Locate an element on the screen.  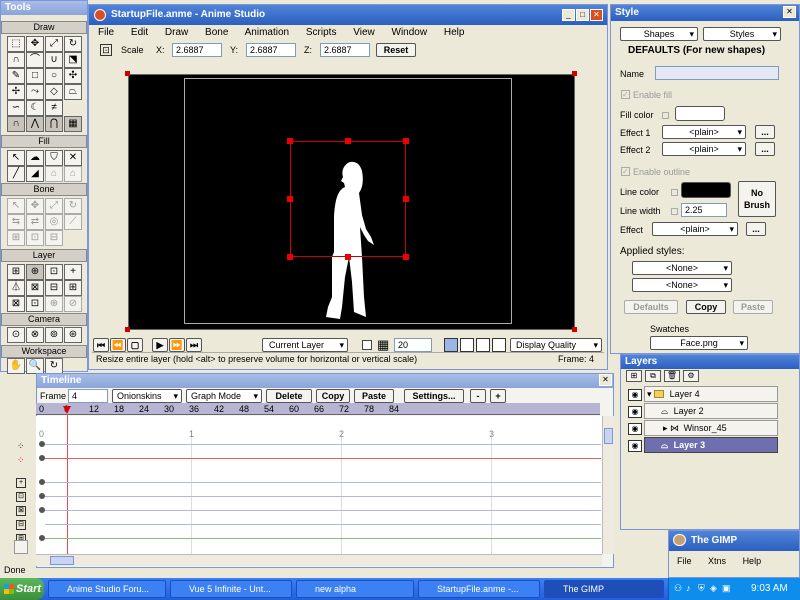
select-points-tool-icon: ⬚ is located at coordinates (16, 44).